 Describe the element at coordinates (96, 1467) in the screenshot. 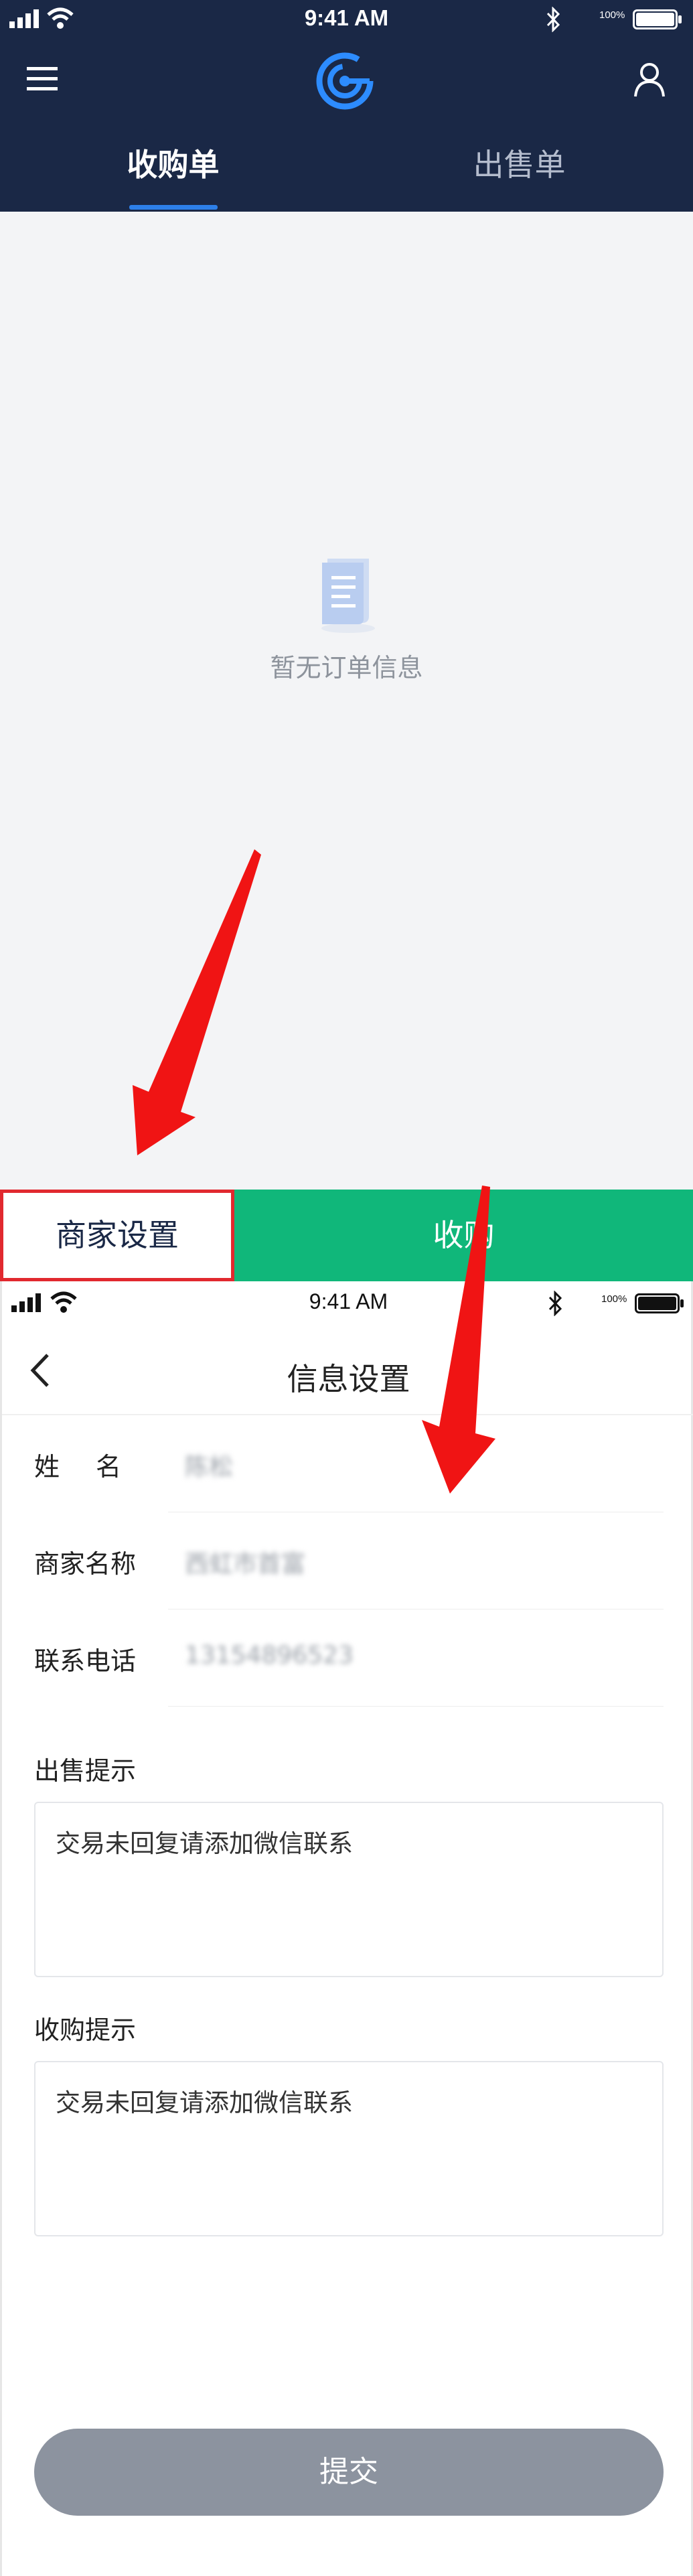

I see `name-label: 姓名` at that location.